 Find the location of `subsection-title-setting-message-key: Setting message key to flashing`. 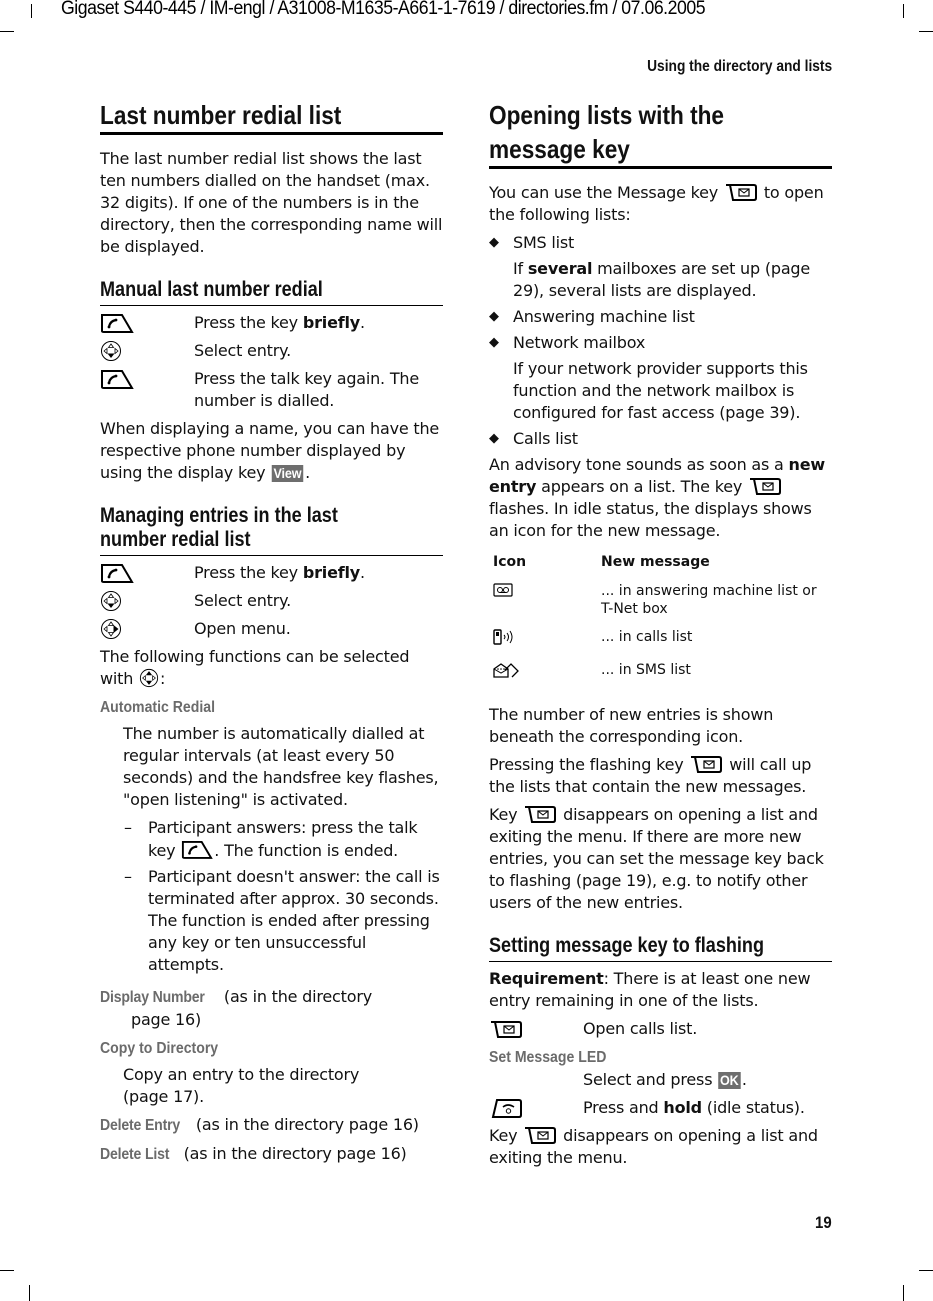

subsection-title-setting-message-key: Setting message key to flashing is located at coordinates (626, 945).